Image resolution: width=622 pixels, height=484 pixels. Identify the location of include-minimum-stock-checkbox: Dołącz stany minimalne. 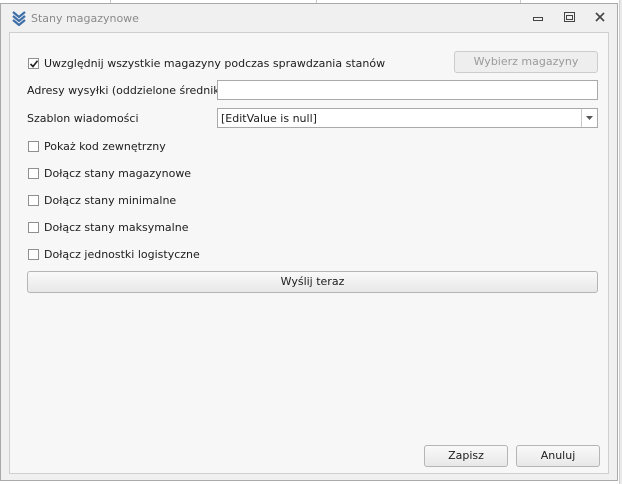
(102, 200).